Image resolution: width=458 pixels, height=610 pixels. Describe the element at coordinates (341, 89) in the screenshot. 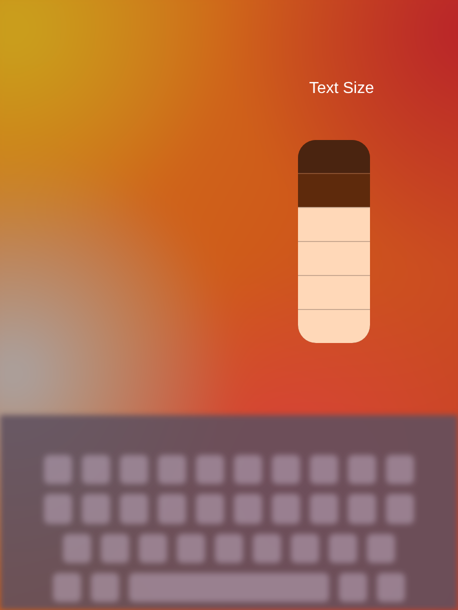

I see `text-size-title: Text Size` at that location.